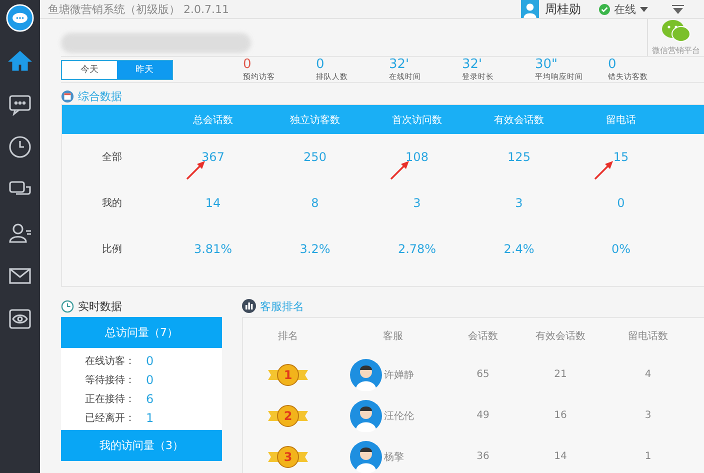 The image size is (704, 473). What do you see at coordinates (100, 306) in the screenshot?
I see `section-title: 实时数据` at bounding box center [100, 306].